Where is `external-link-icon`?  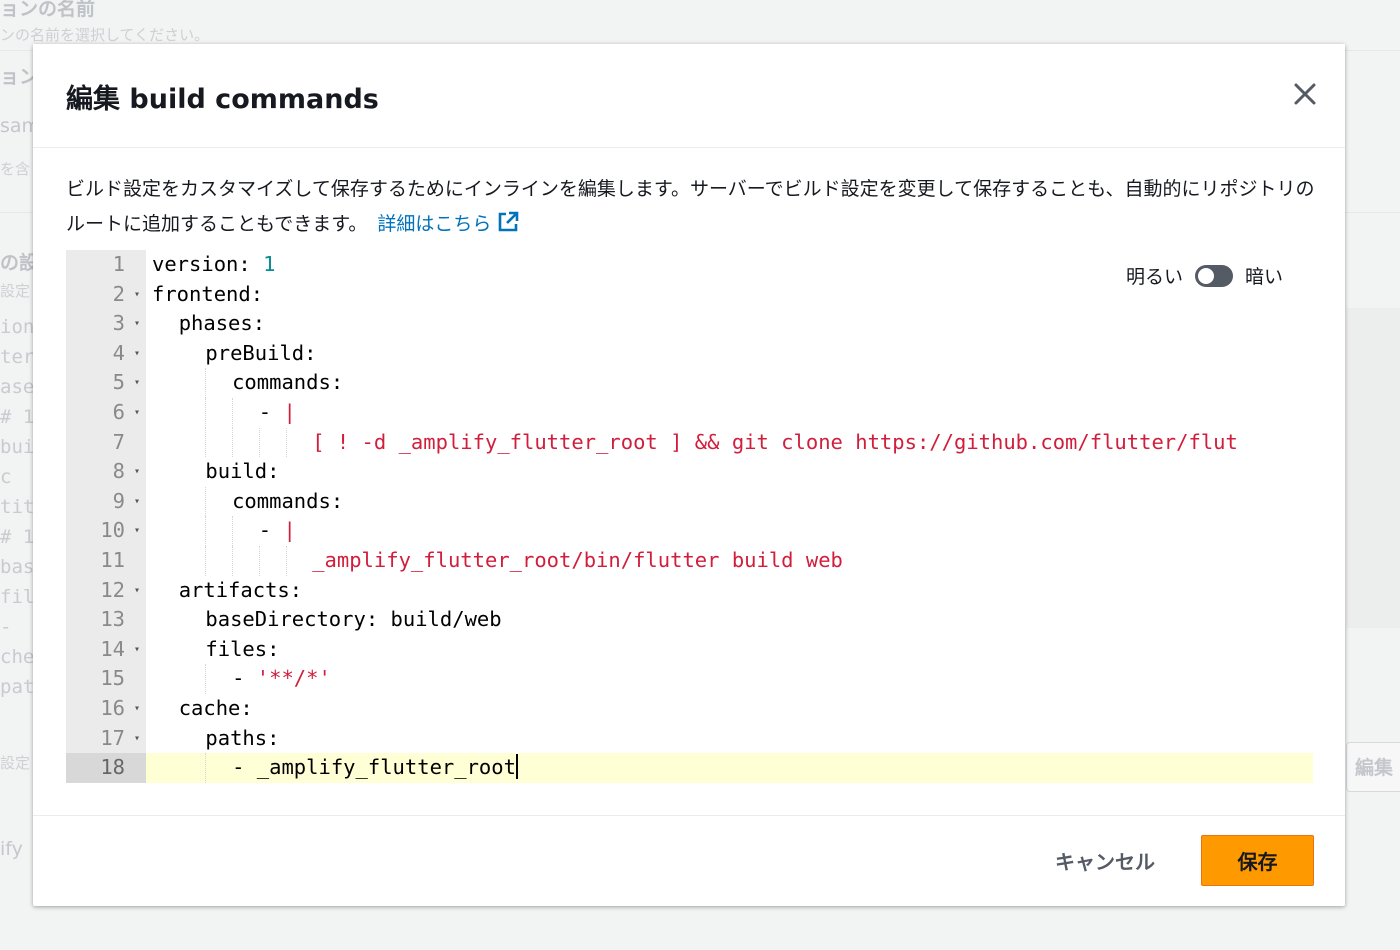
external-link-icon is located at coordinates (509, 221).